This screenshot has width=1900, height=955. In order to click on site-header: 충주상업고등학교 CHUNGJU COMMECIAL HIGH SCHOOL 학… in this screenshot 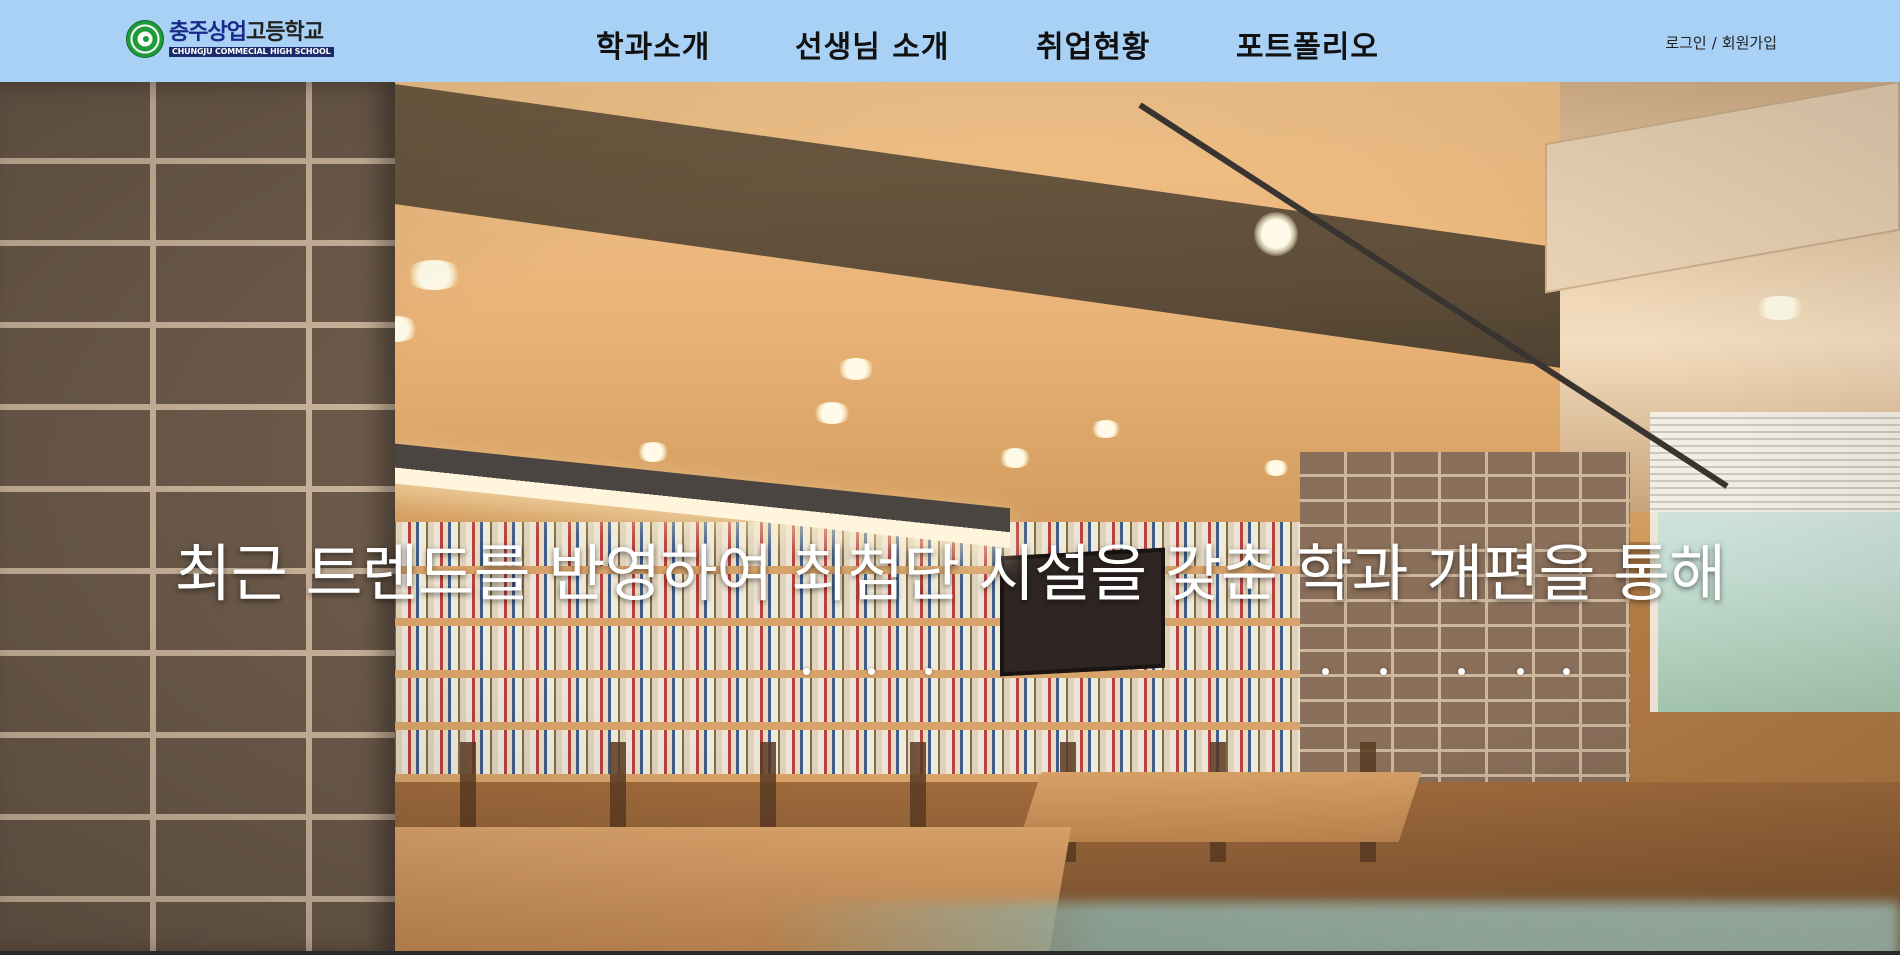, I will do `click(950, 41)`.